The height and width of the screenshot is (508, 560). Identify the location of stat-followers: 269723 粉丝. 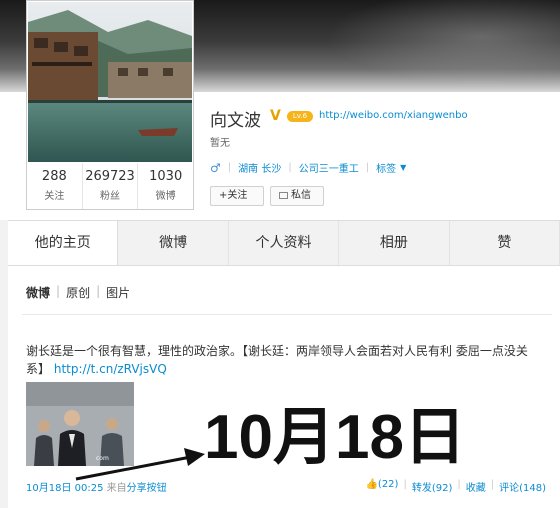
(111, 186).